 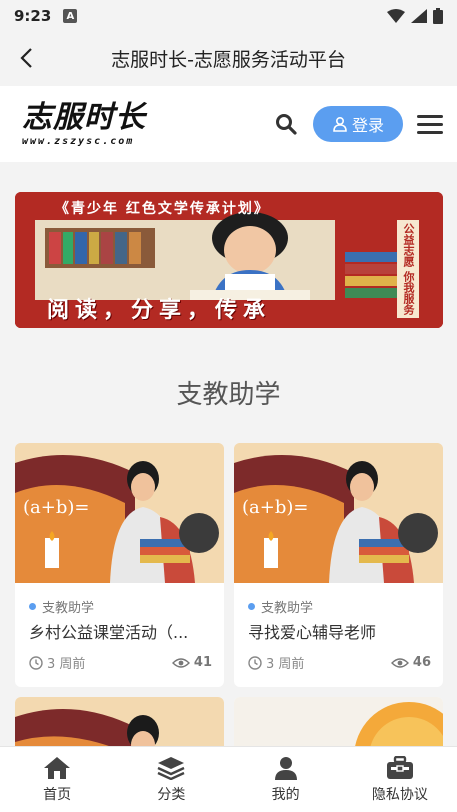 What do you see at coordinates (171, 768) in the screenshot?
I see `layers-icon` at bounding box center [171, 768].